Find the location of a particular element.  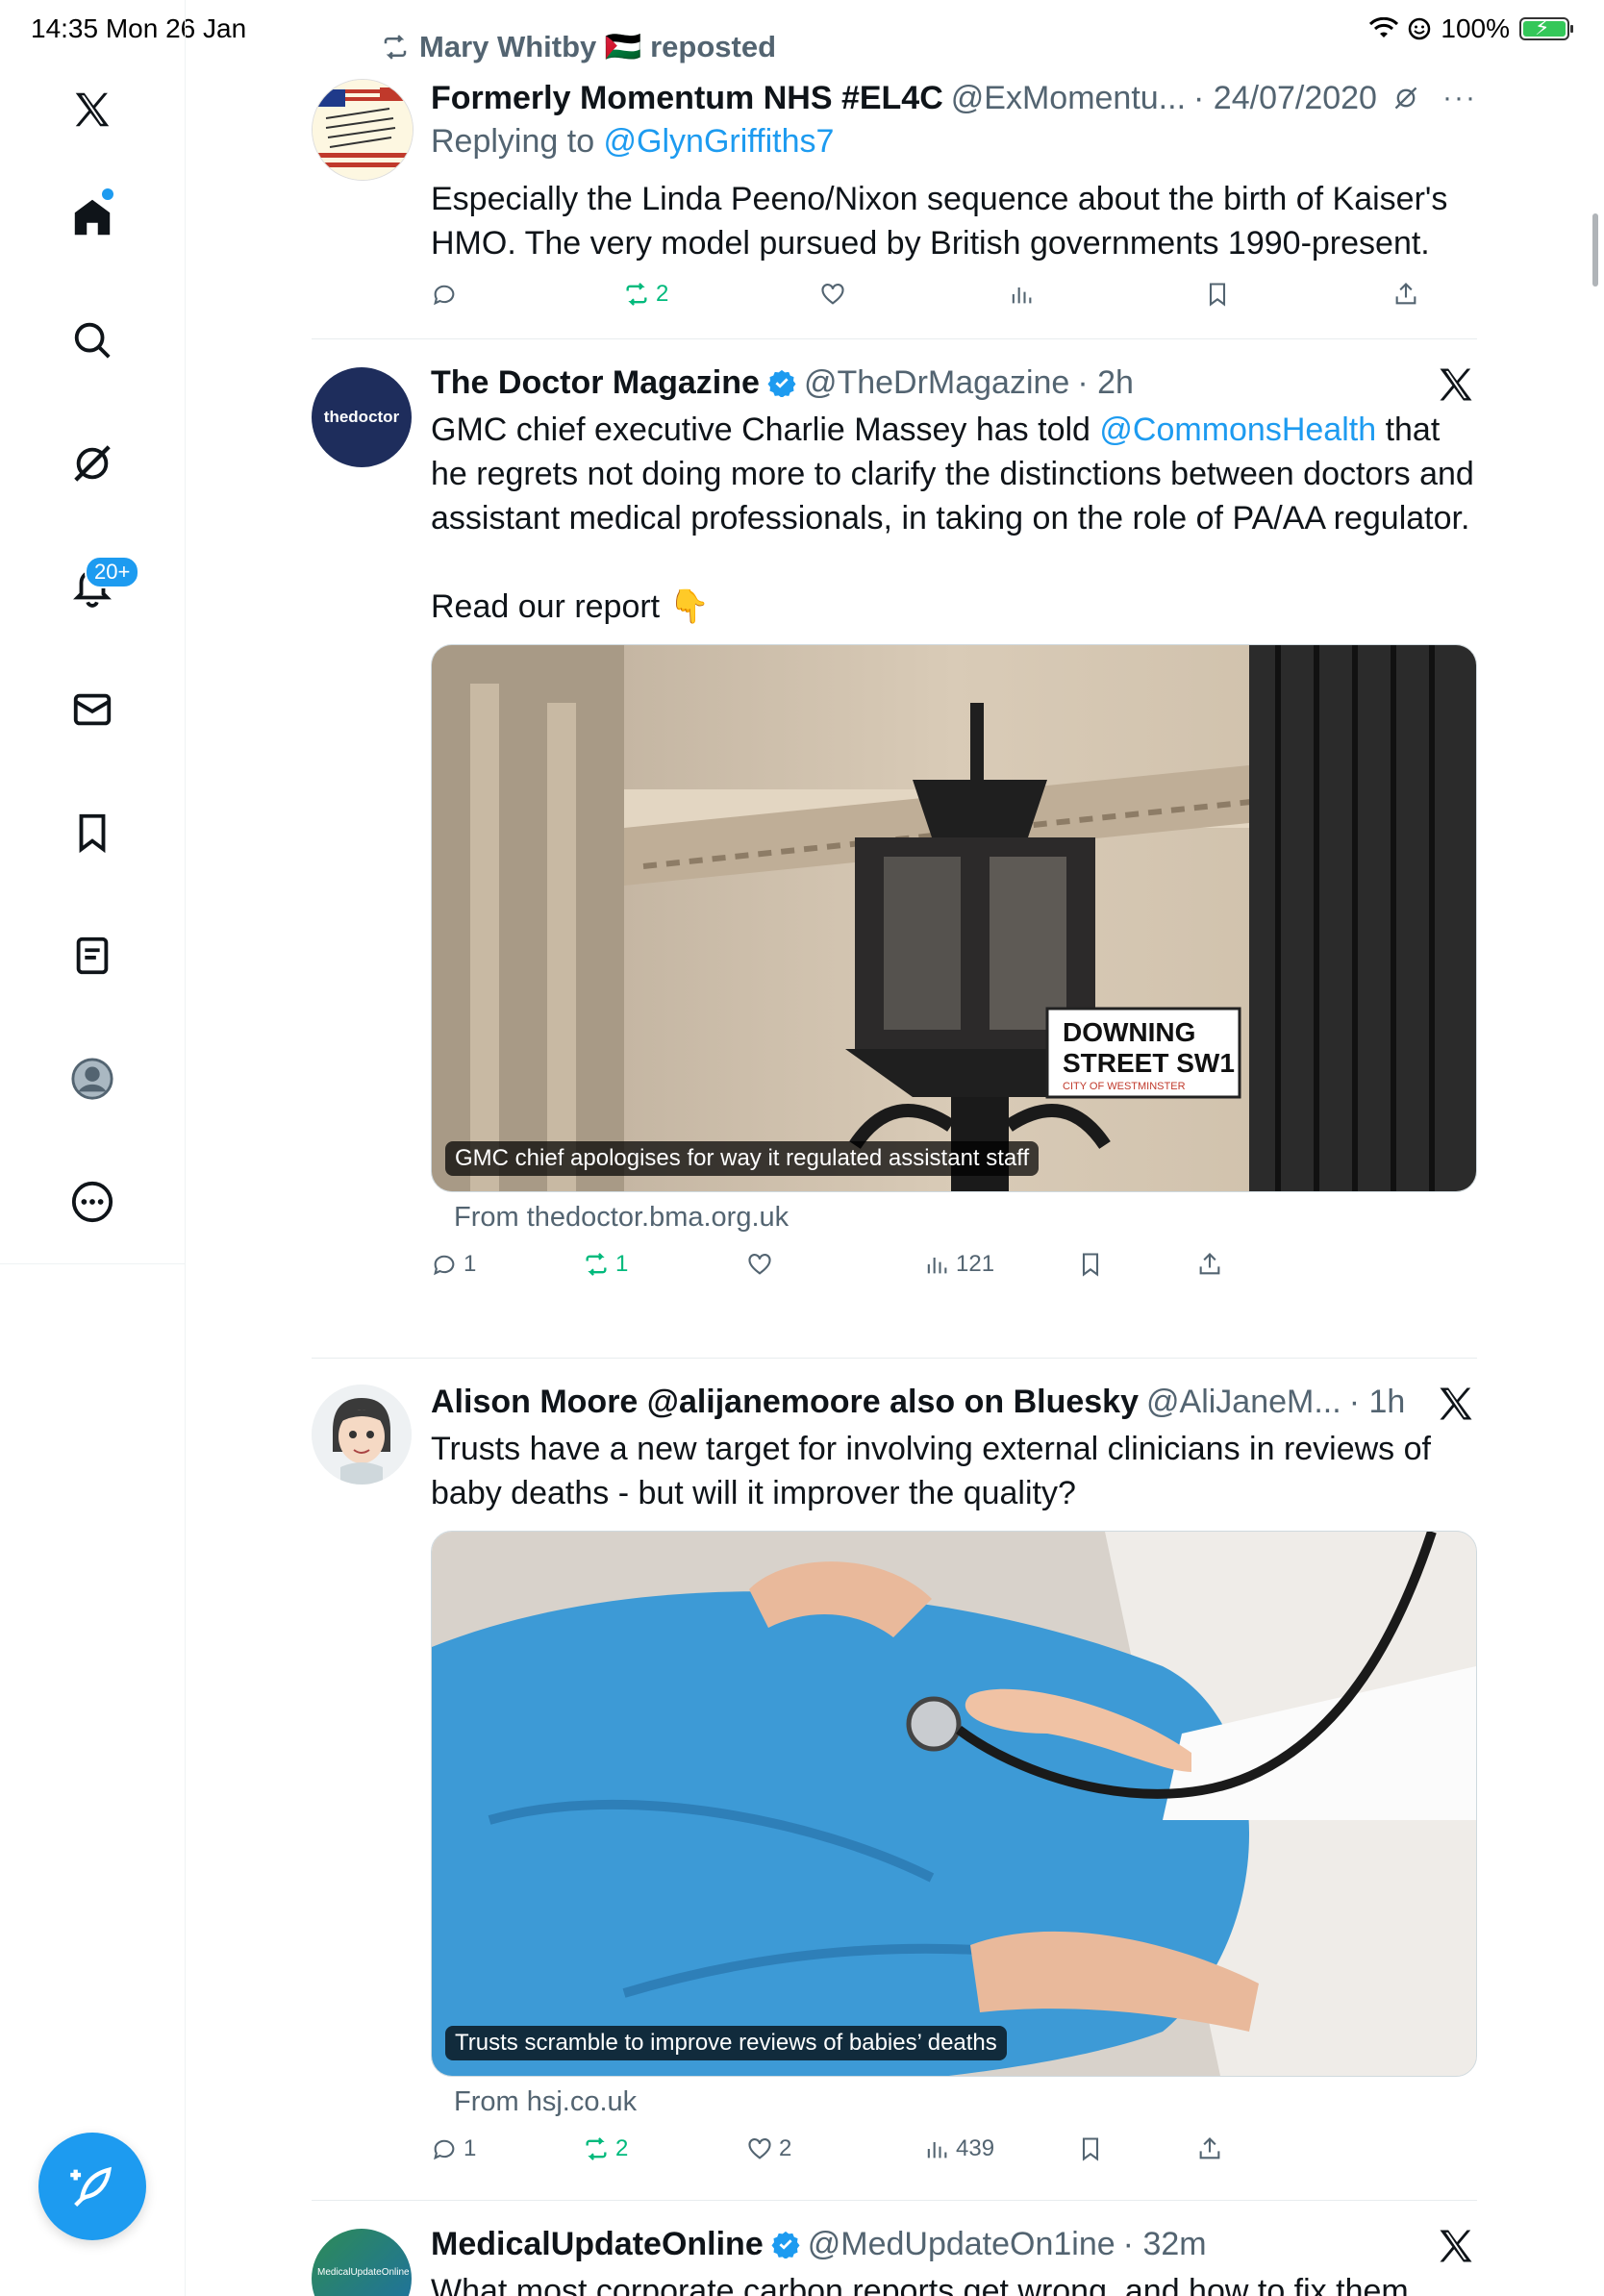

more-dots-icon: ··· is located at coordinates (1459, 98).